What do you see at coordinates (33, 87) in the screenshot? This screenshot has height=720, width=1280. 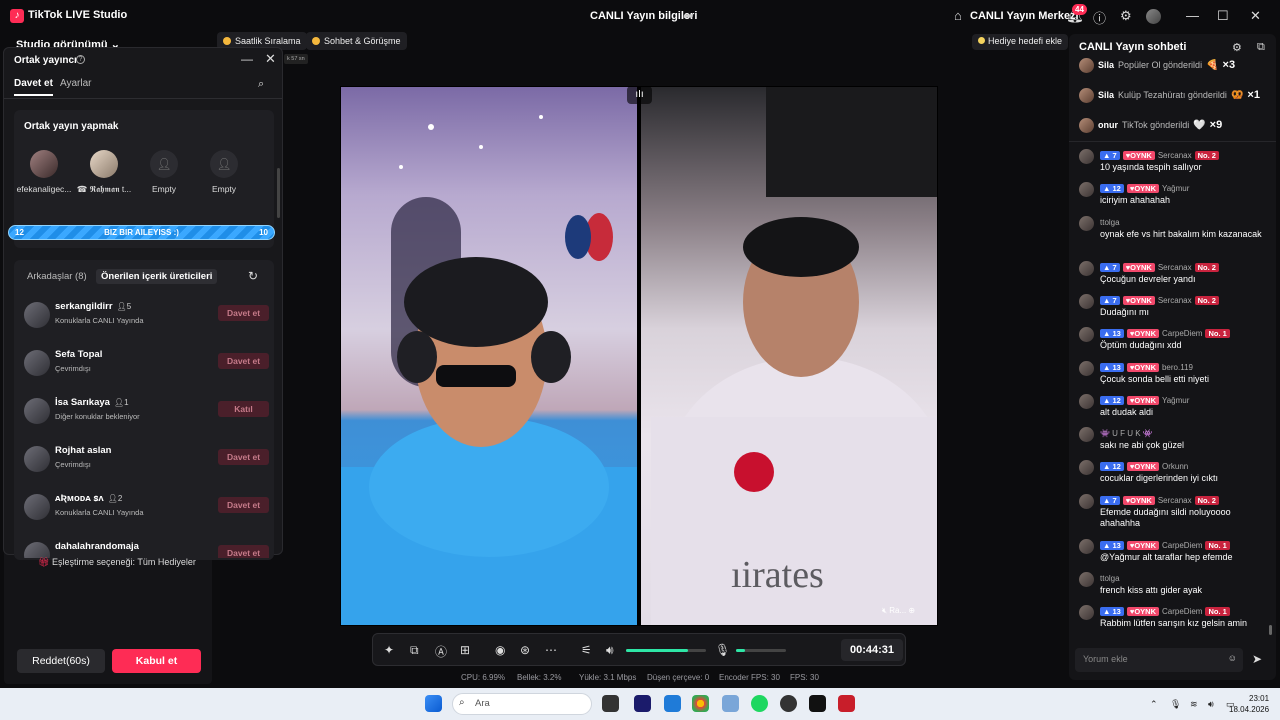 I see `tab-invite: Davet et` at bounding box center [33, 87].